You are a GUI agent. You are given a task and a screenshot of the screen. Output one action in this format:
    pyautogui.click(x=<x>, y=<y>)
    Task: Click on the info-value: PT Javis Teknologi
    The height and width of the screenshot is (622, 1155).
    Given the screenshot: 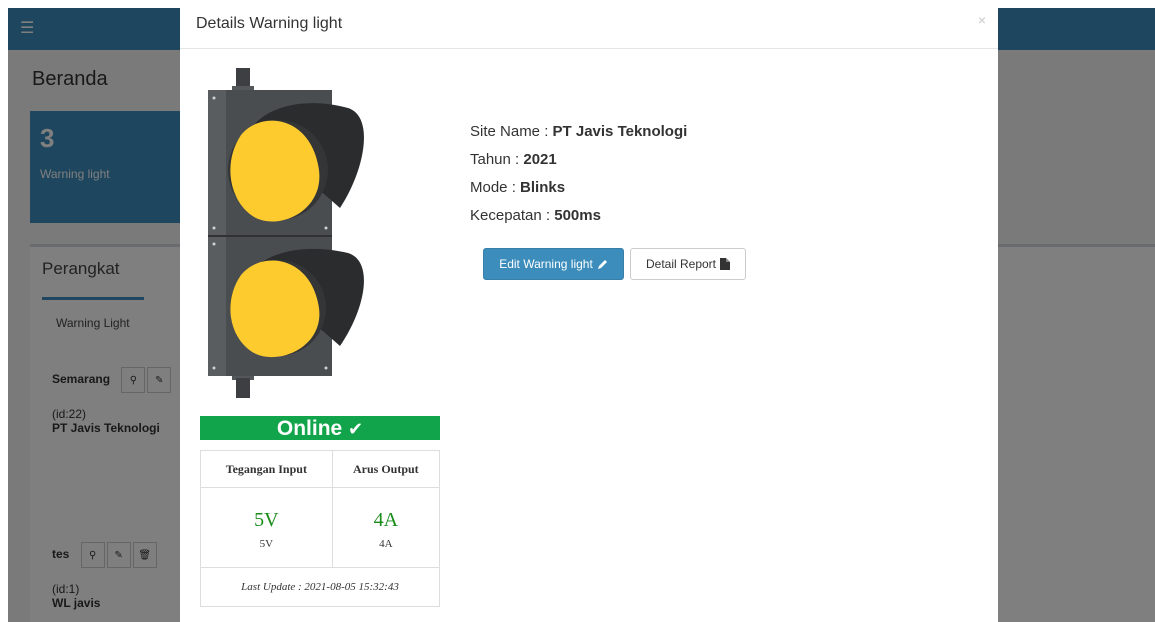 What is the action you would take?
    pyautogui.click(x=620, y=131)
    